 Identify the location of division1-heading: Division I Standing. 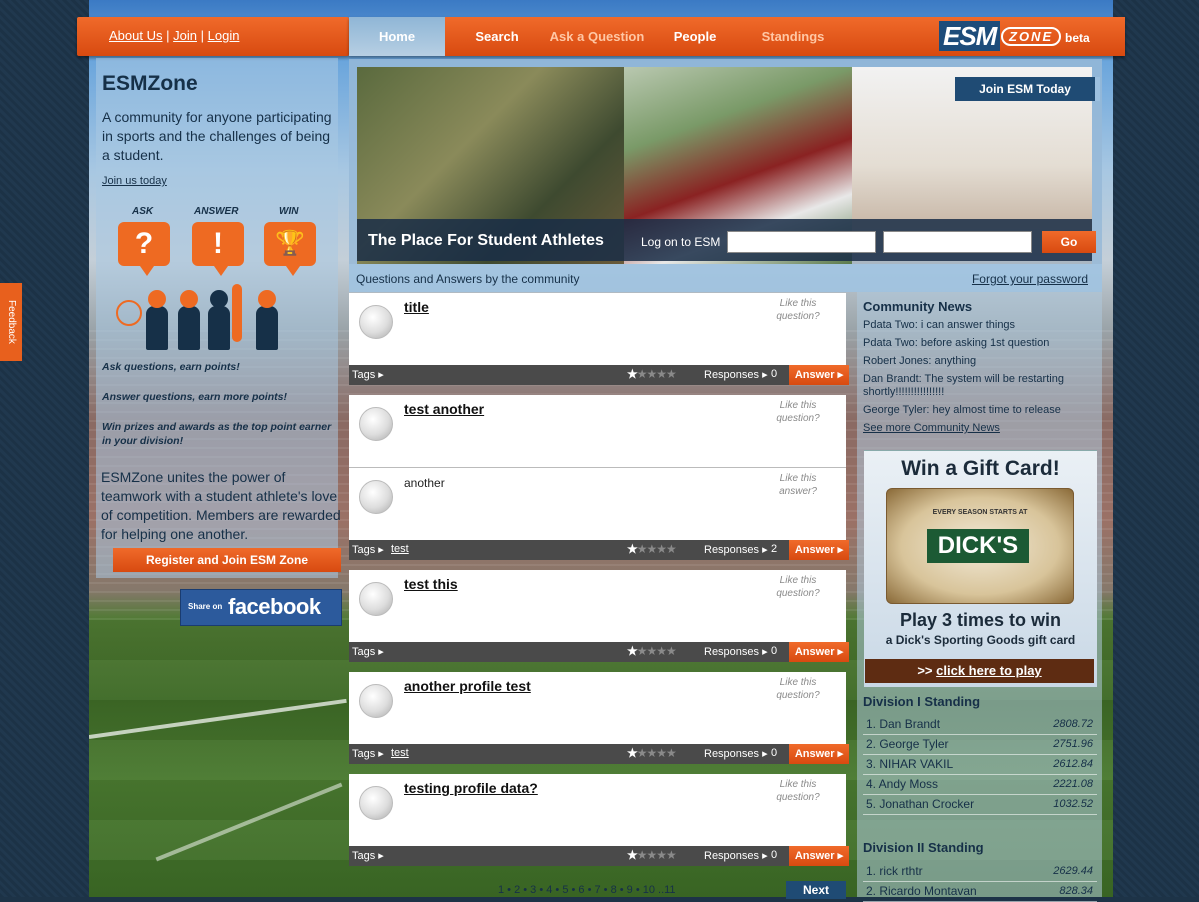
(922, 701).